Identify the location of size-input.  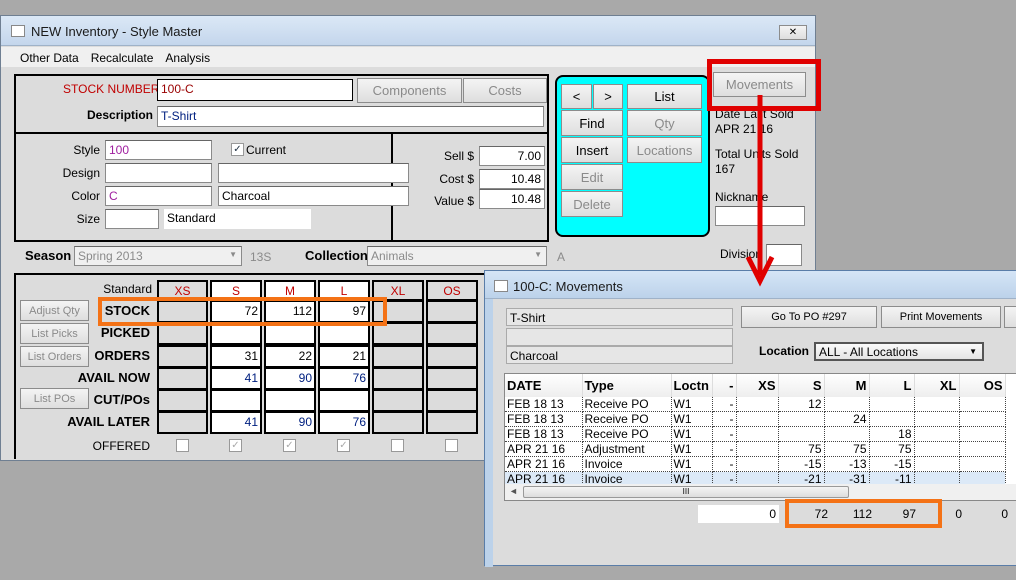
(132, 219).